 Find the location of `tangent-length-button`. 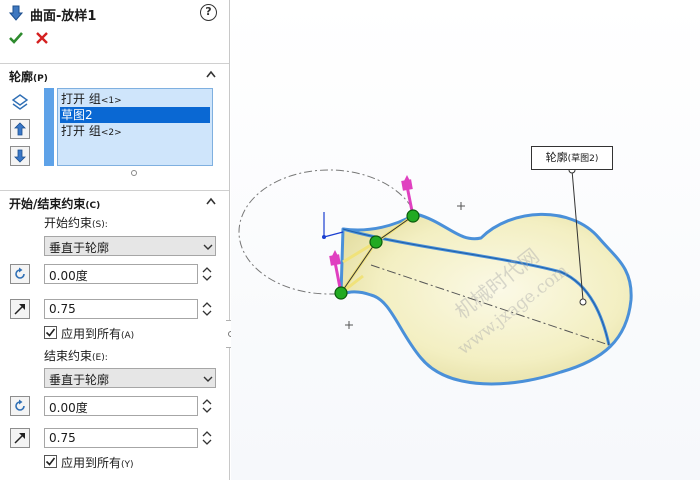

tangent-length-button is located at coordinates (20, 309).